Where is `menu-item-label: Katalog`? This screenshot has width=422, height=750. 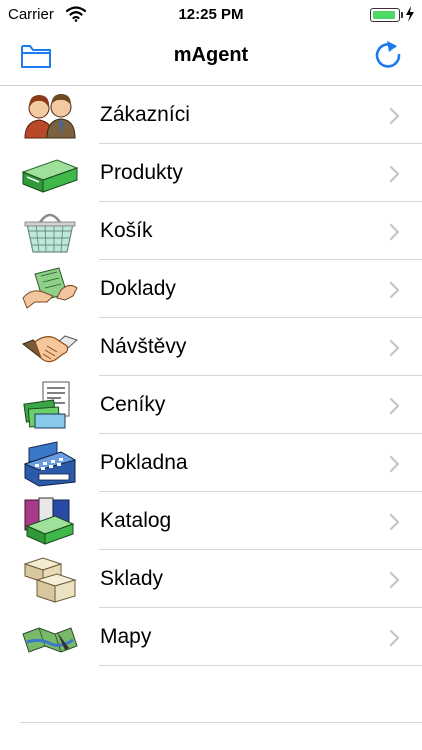 menu-item-label: Katalog is located at coordinates (136, 520).